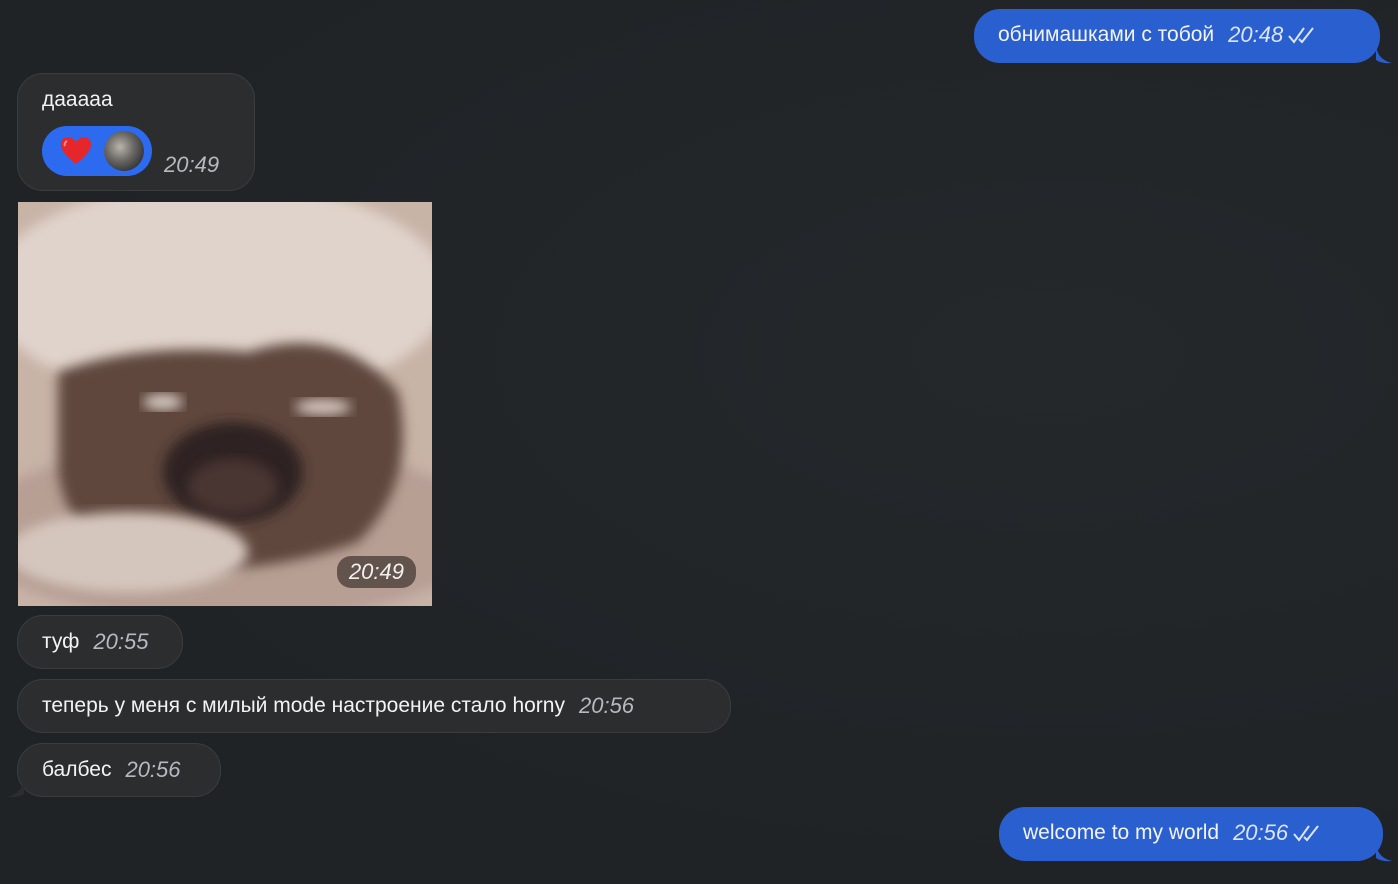 This screenshot has width=1398, height=884. What do you see at coordinates (77, 769) in the screenshot?
I see `message-text: балбес` at bounding box center [77, 769].